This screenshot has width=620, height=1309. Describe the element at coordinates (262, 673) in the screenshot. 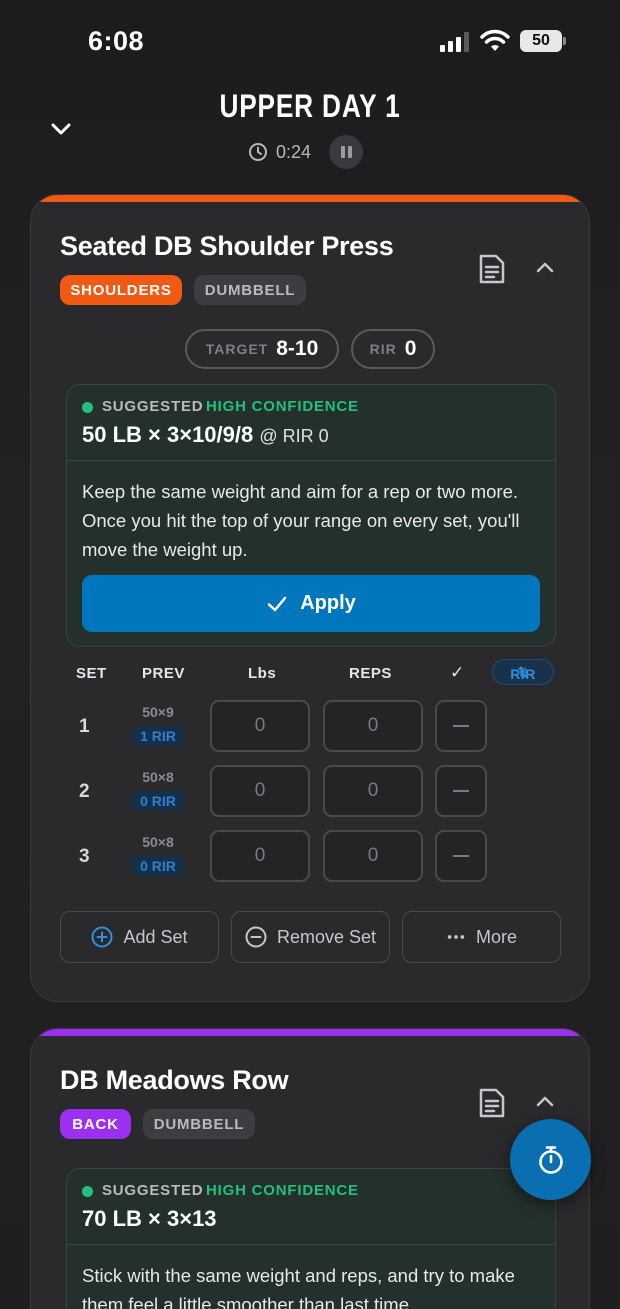

I see `col-weight: Lbs` at that location.